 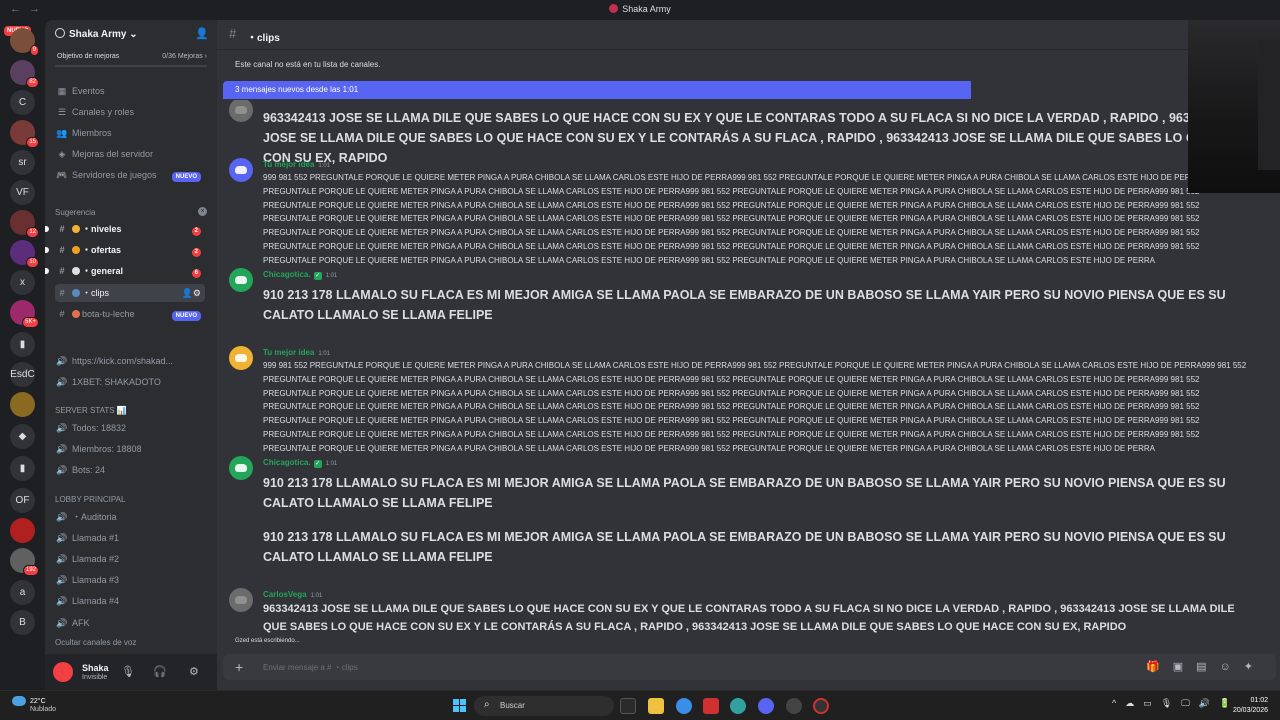 What do you see at coordinates (130, 382) in the screenshot?
I see `link-channel-1: 🔊 1XBET: SHAKADOTO` at bounding box center [130, 382].